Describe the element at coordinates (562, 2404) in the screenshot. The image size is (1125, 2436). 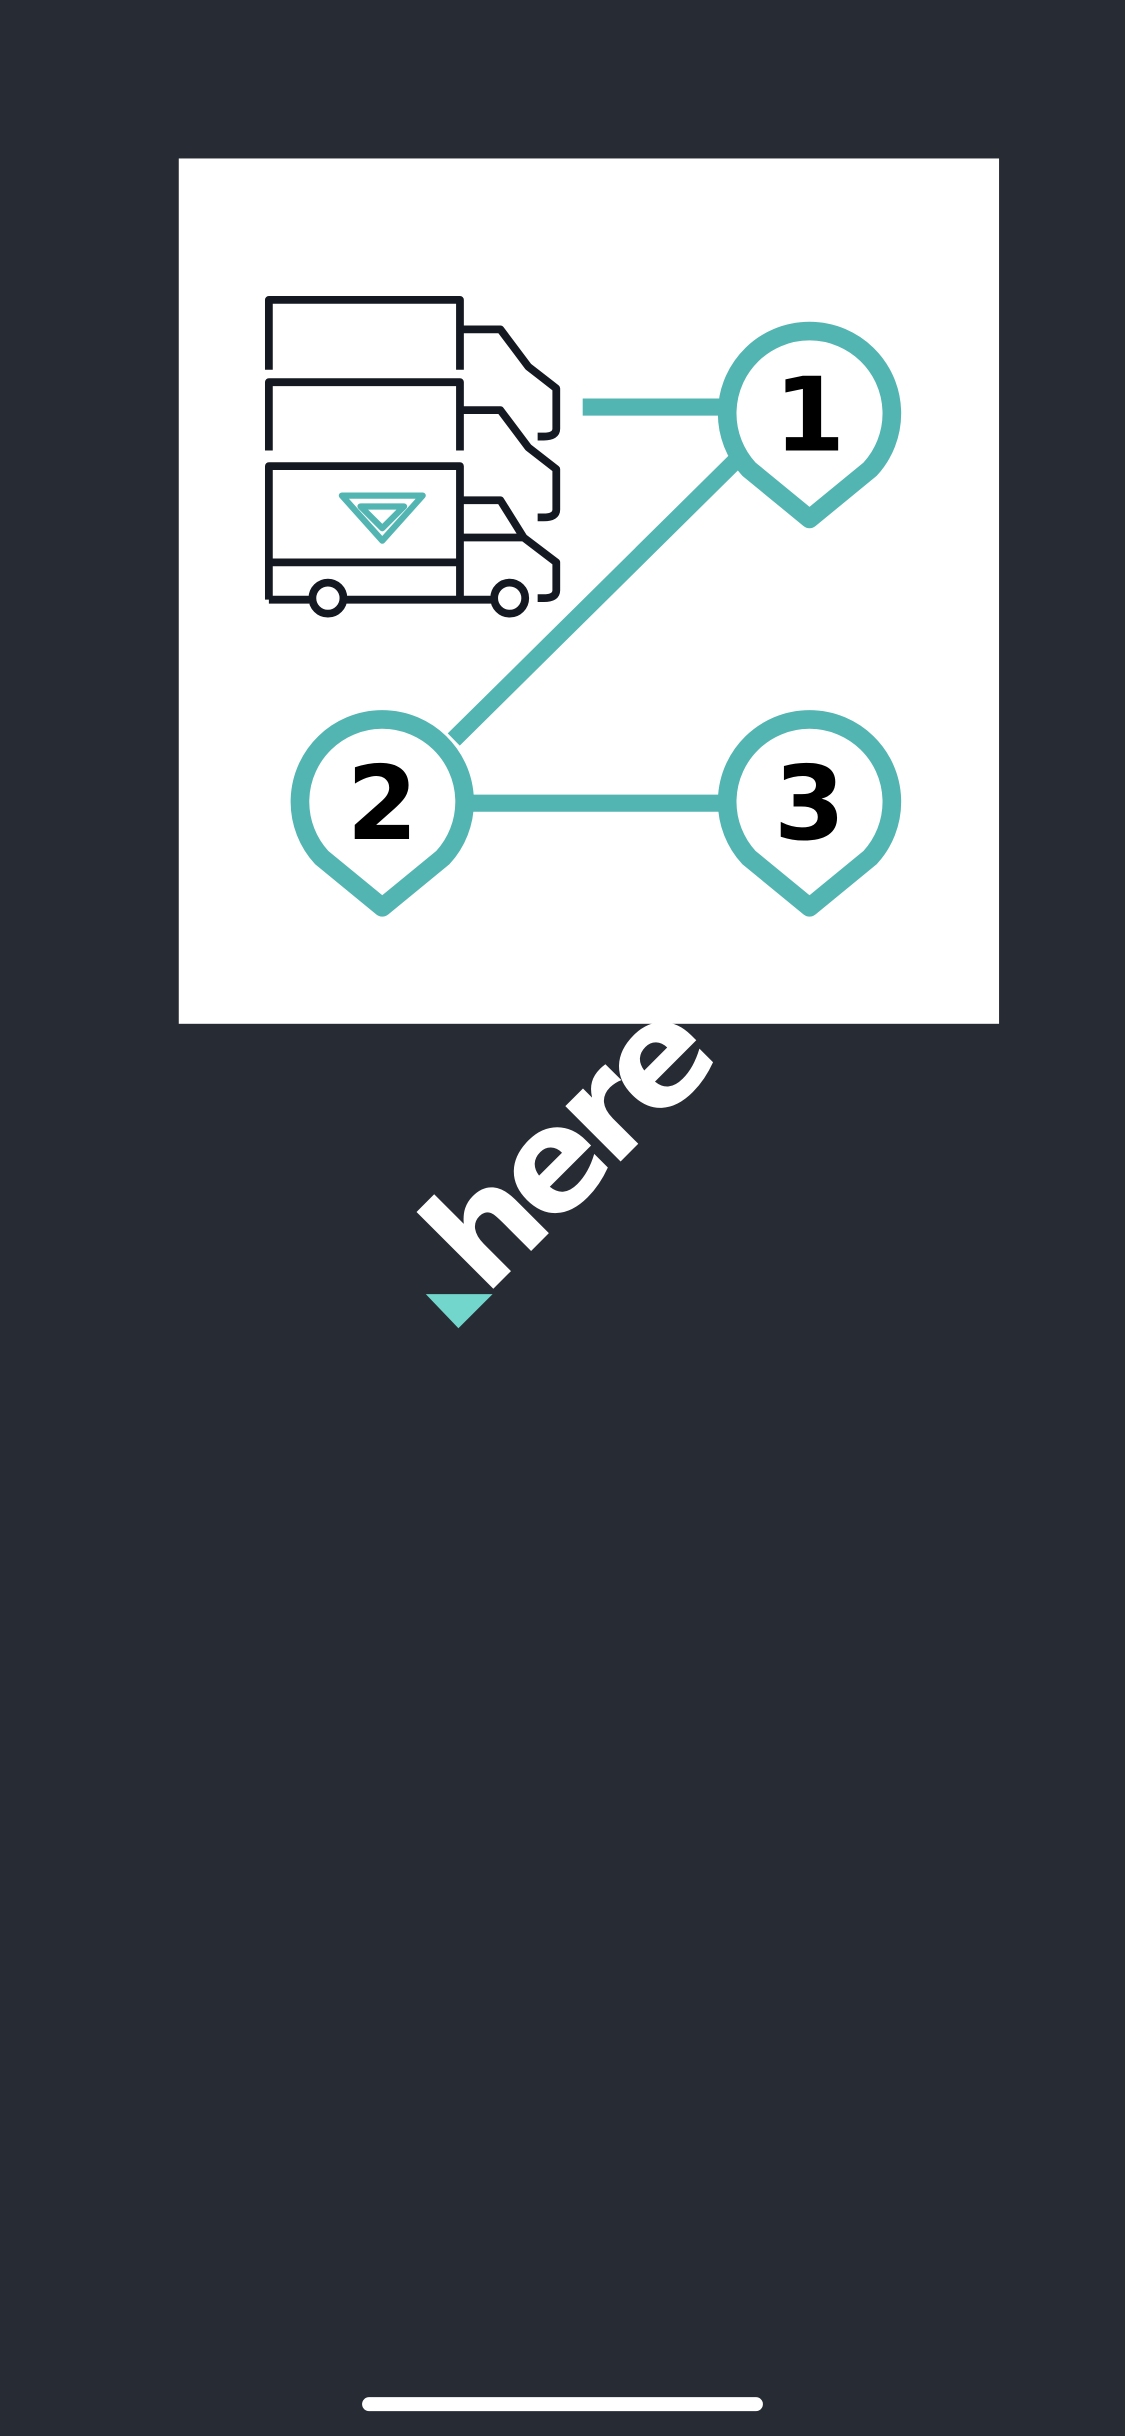
I see `home-indicator` at that location.